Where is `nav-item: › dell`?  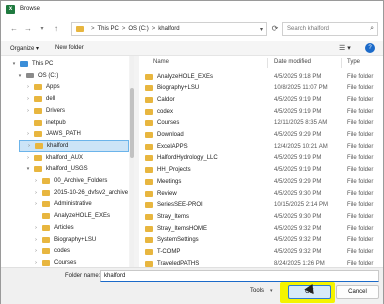 nav-item: › dell is located at coordinates (40, 99).